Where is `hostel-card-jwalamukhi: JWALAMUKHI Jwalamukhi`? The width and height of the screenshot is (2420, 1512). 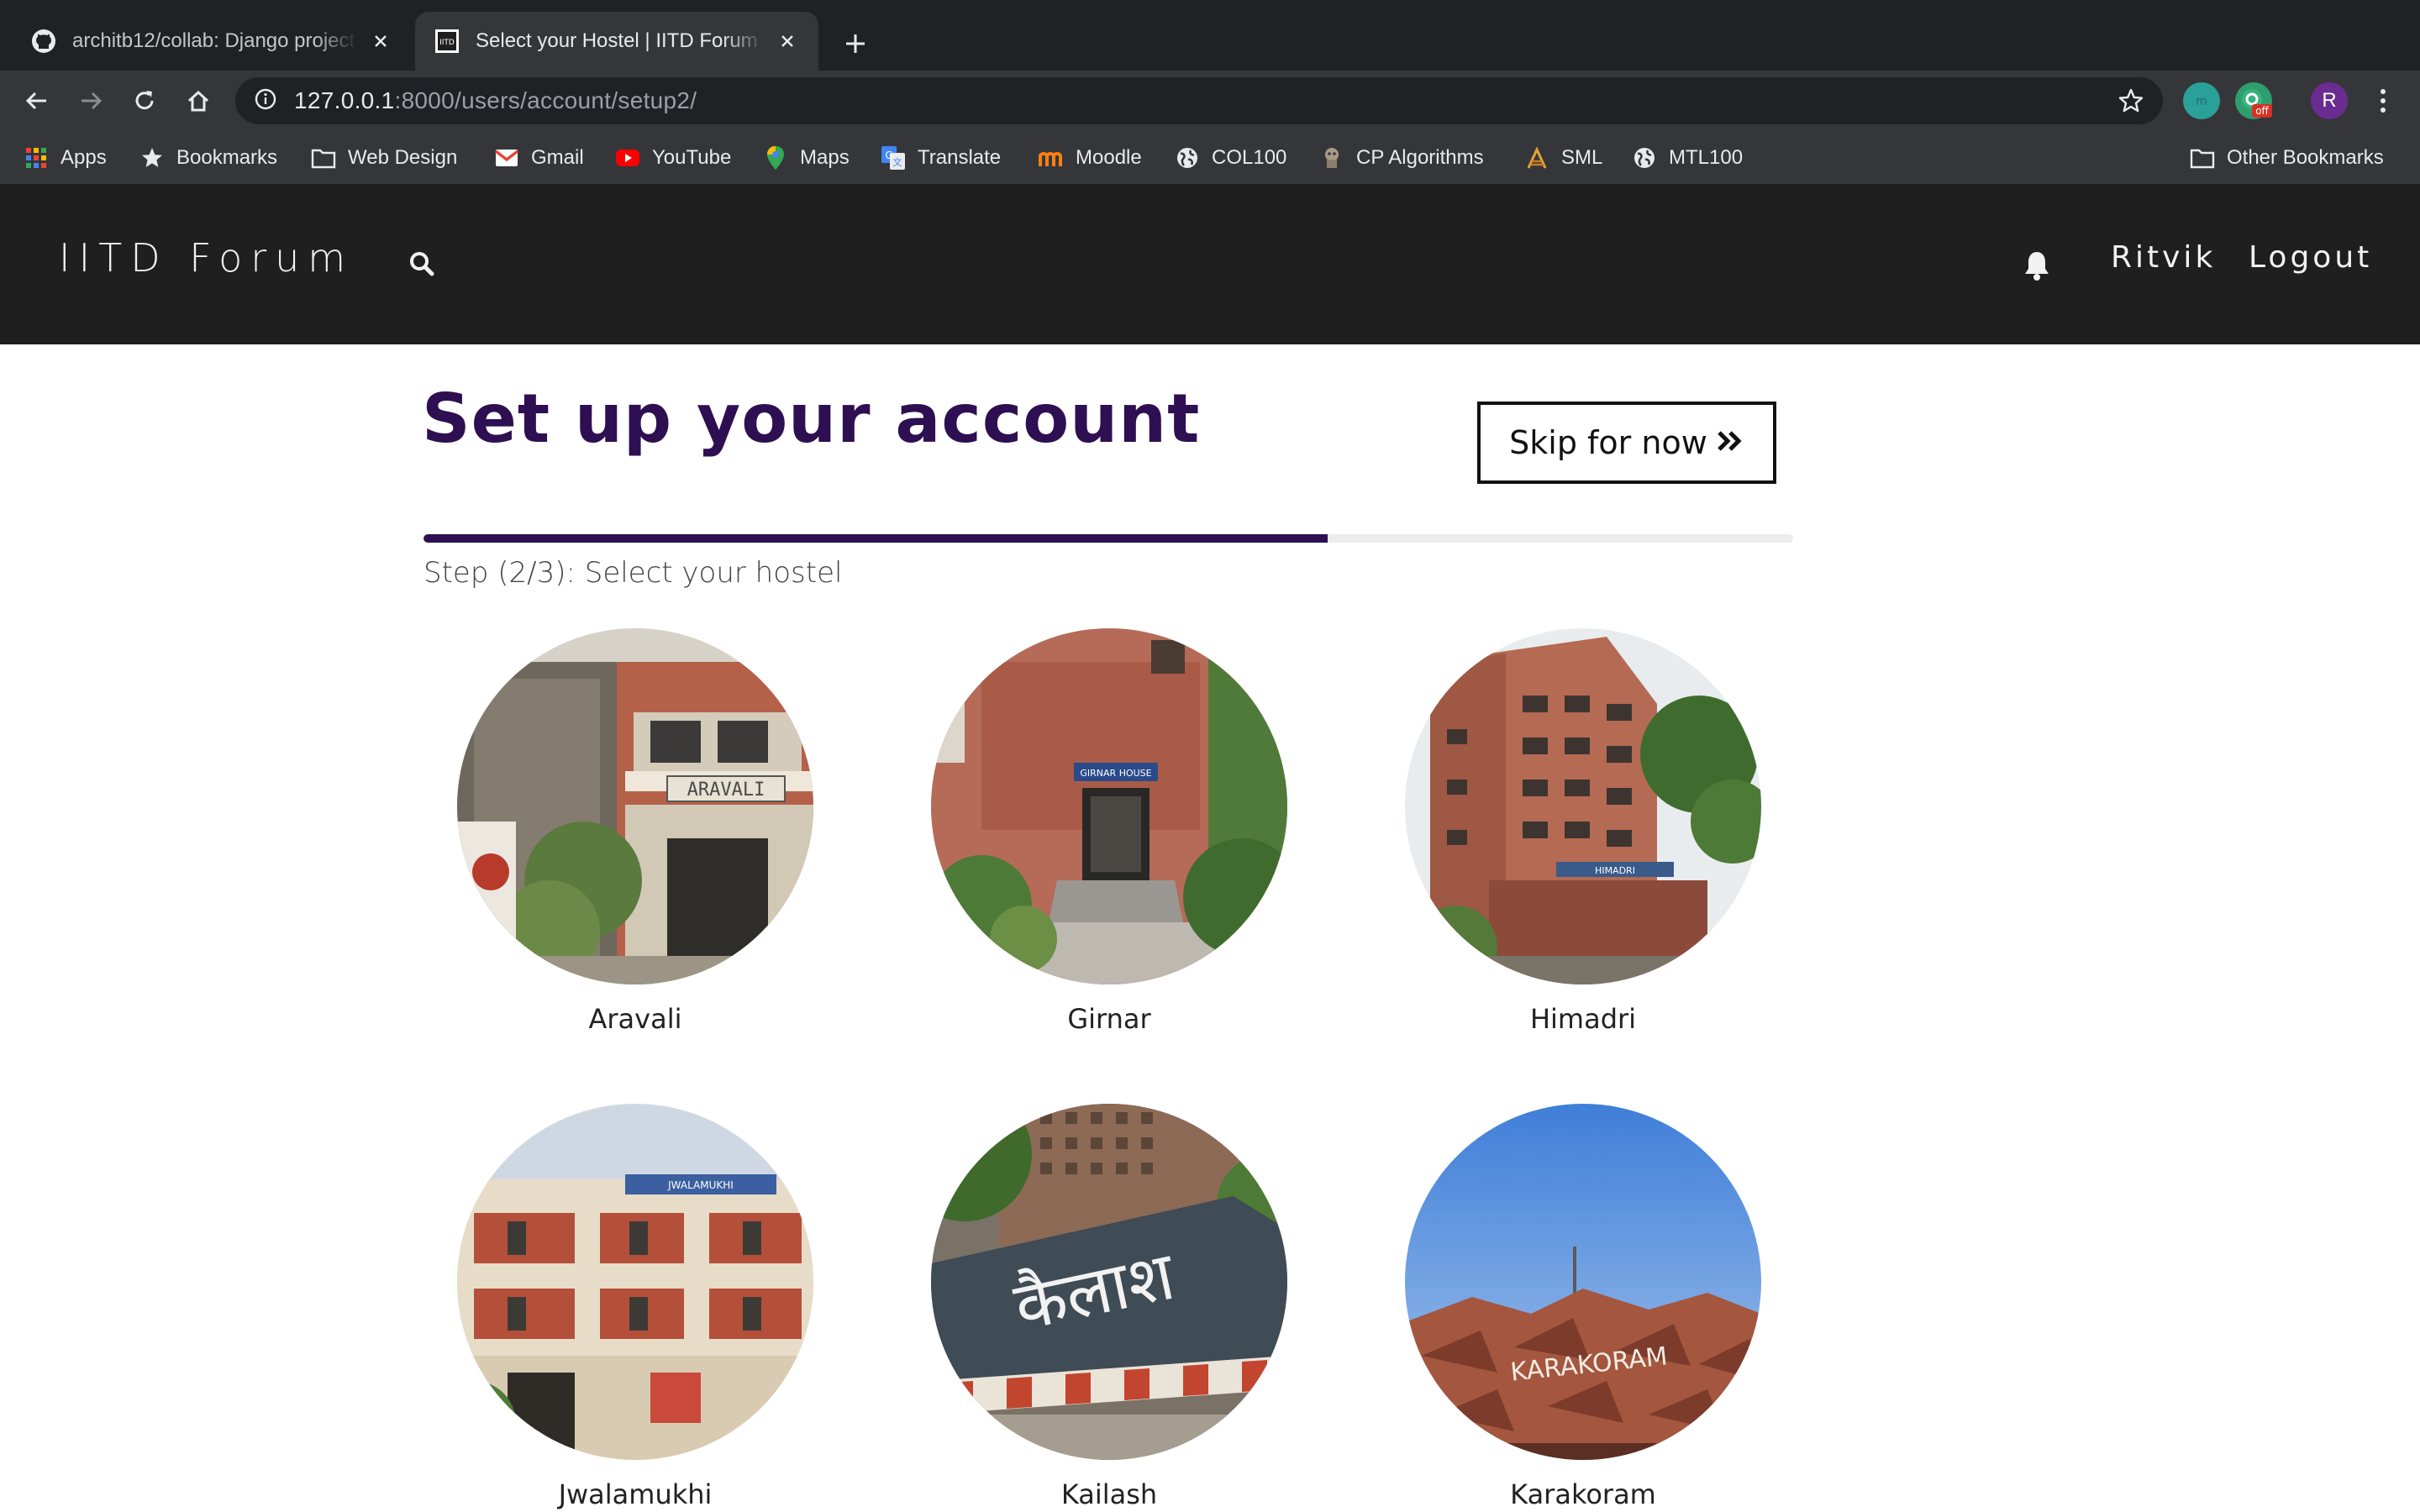 hostel-card-jwalamukhi: JWALAMUKHI Jwalamukhi is located at coordinates (635, 1307).